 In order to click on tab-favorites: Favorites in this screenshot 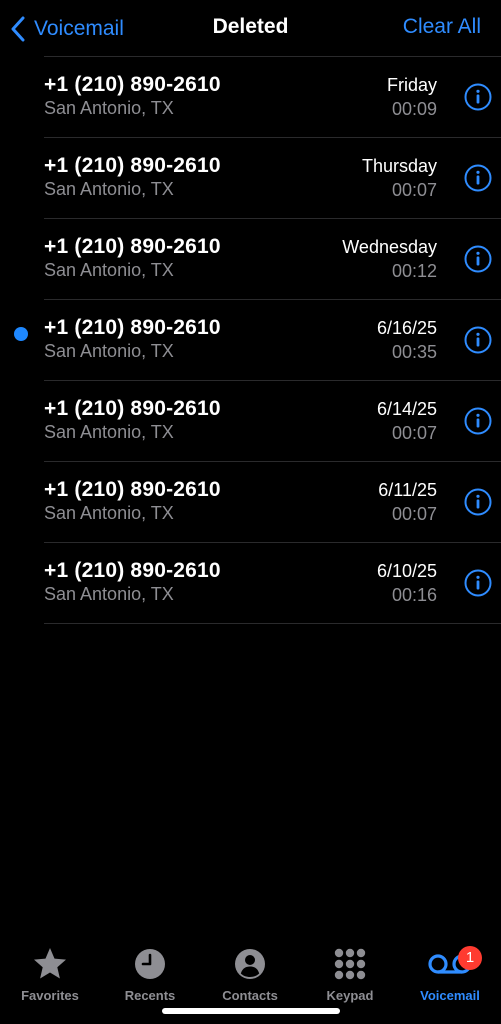, I will do `click(50, 974)`.